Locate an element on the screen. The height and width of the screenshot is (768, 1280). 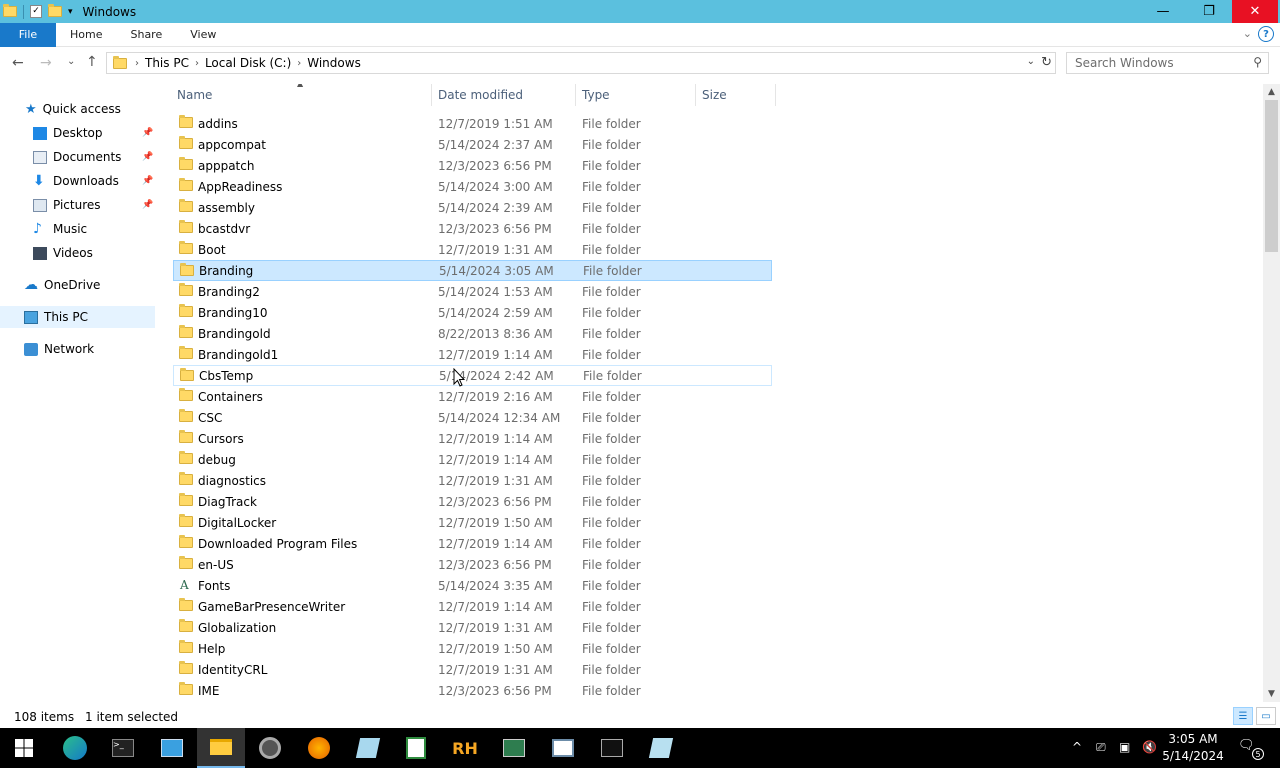
tab-file: File is located at coordinates (28, 34).